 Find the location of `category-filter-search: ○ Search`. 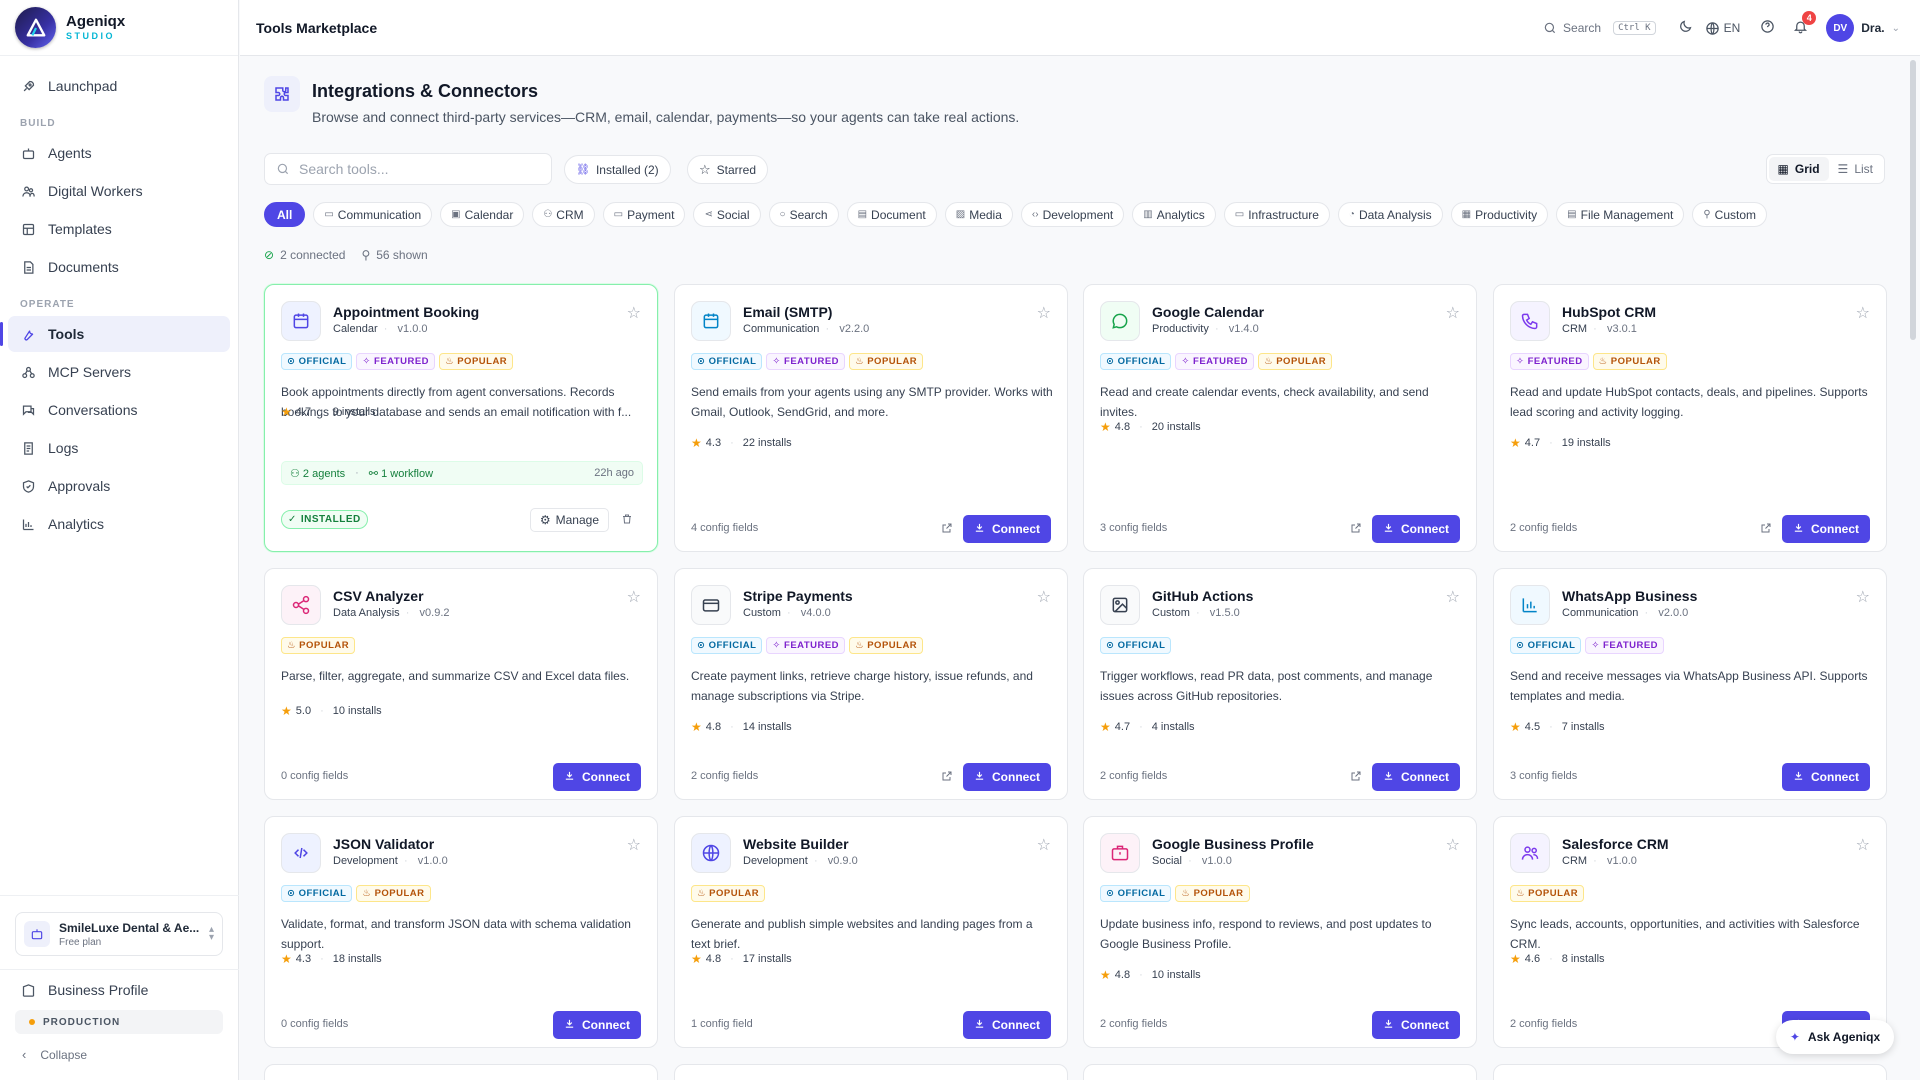

category-filter-search: ○ Search is located at coordinates (803, 214).